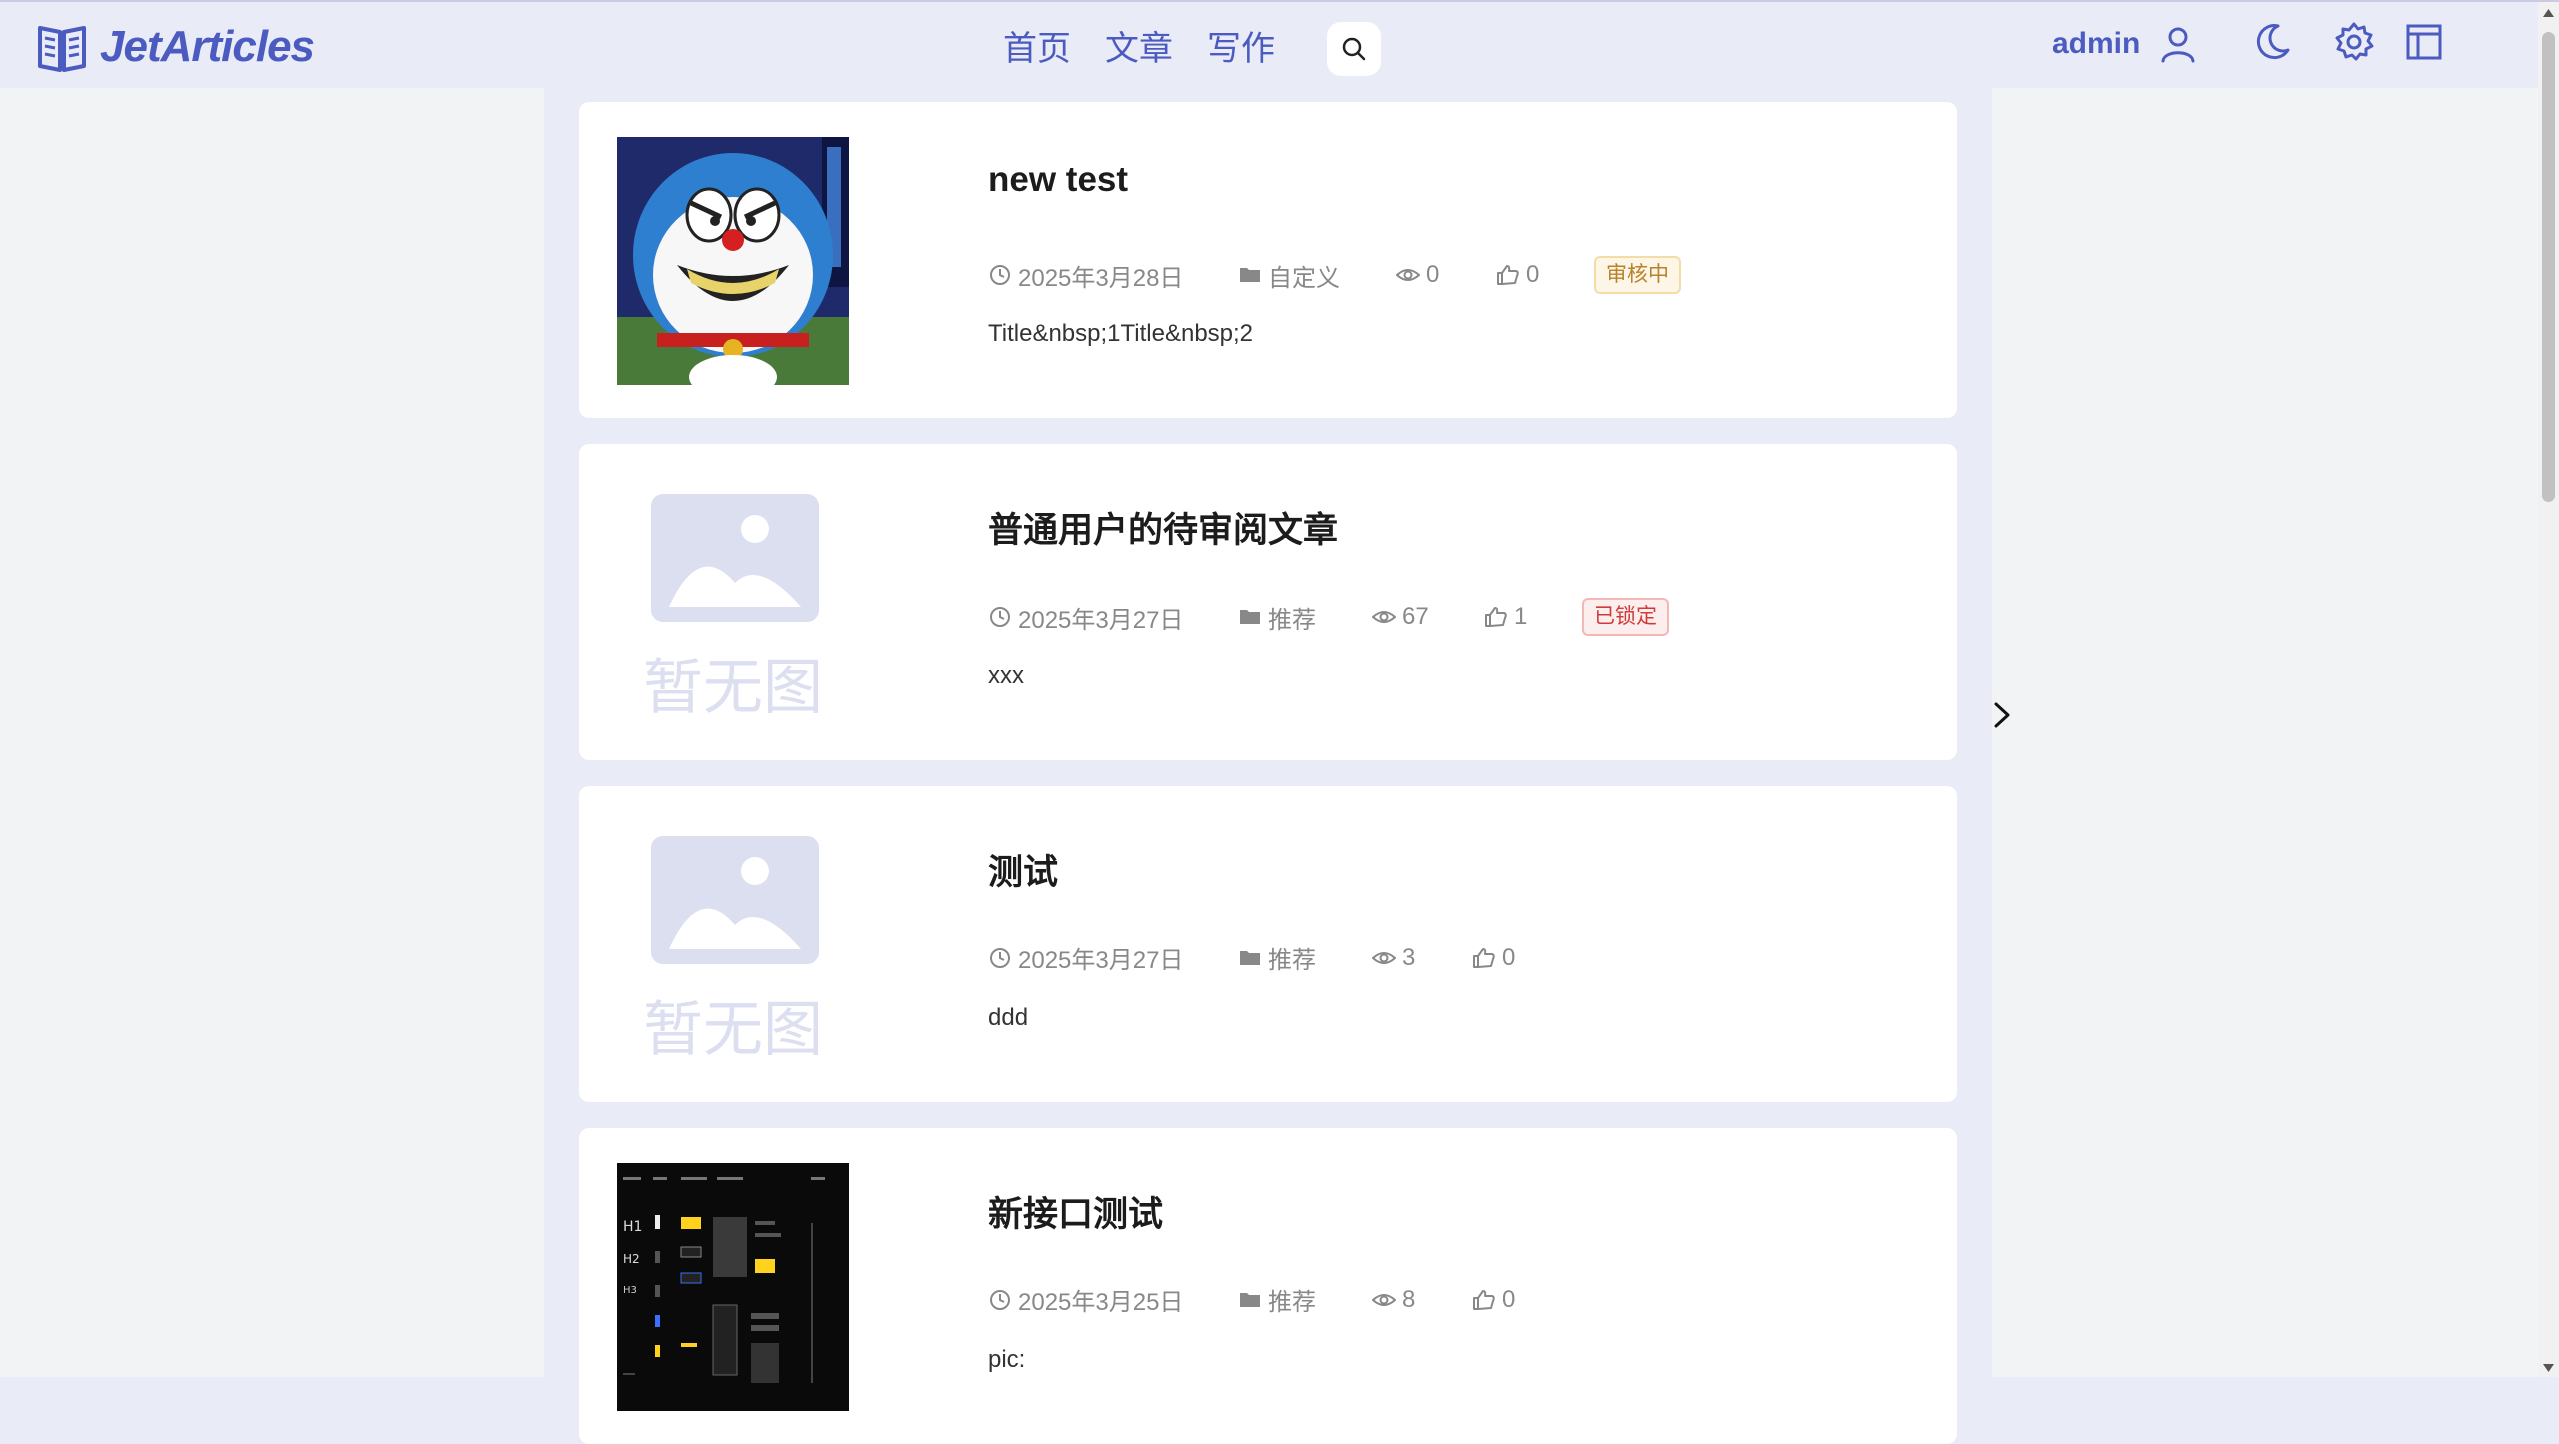  What do you see at coordinates (2548, 1368) in the screenshot?
I see `scroll-down-arrow-icon` at bounding box center [2548, 1368].